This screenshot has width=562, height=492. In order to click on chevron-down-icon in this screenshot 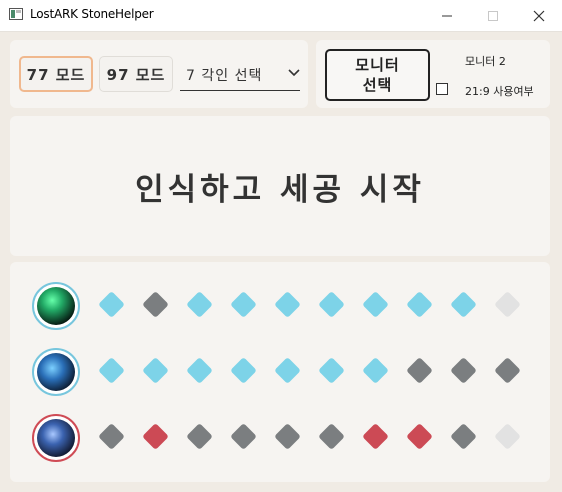, I will do `click(294, 73)`.